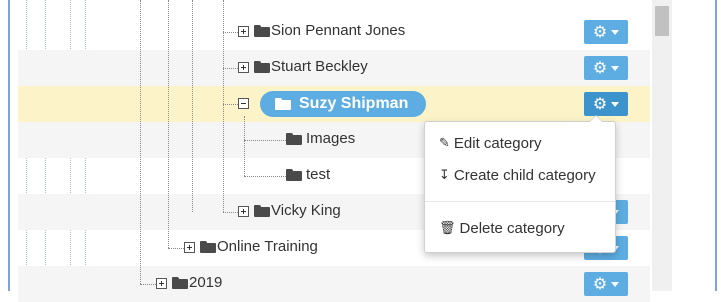 The image size is (725, 302). I want to click on collapse-icon, so click(243, 103).